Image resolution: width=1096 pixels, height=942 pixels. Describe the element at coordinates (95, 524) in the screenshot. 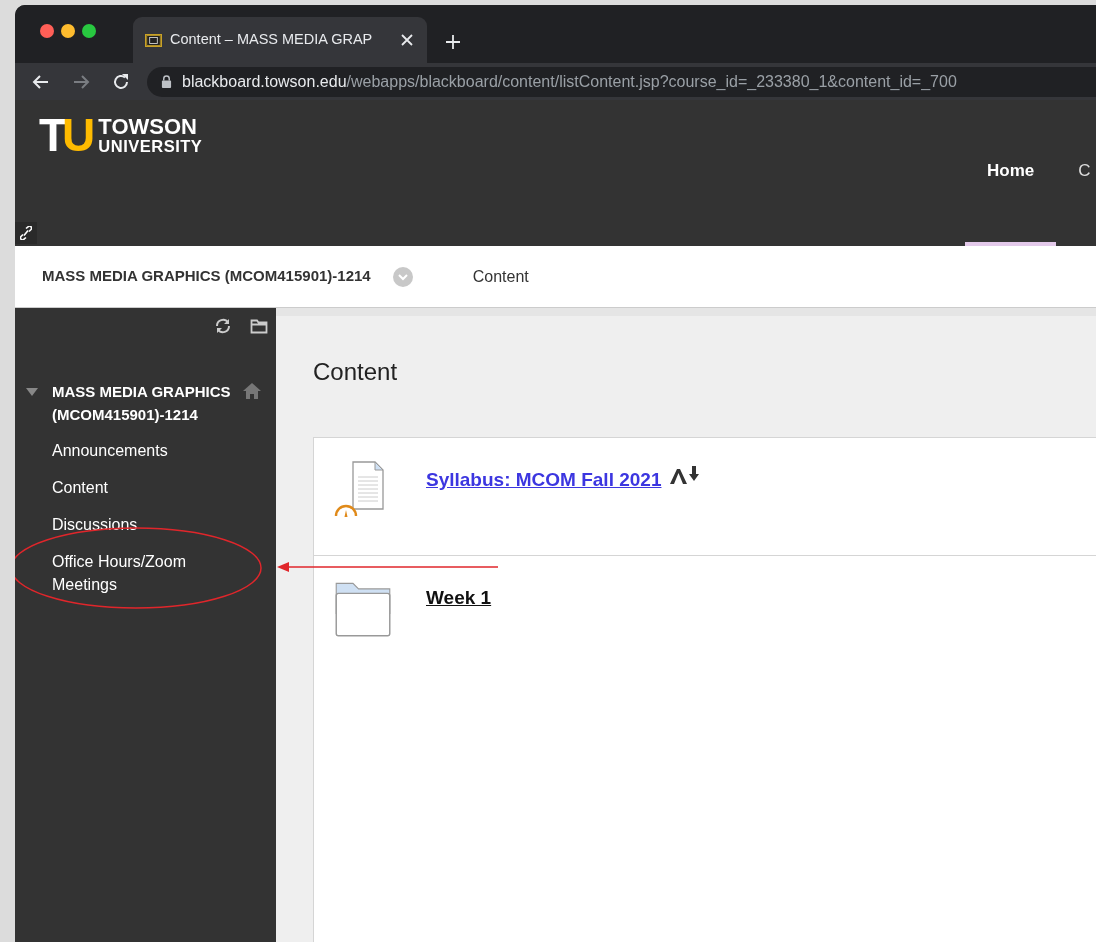

I see `sidebar-item: Discussions` at that location.